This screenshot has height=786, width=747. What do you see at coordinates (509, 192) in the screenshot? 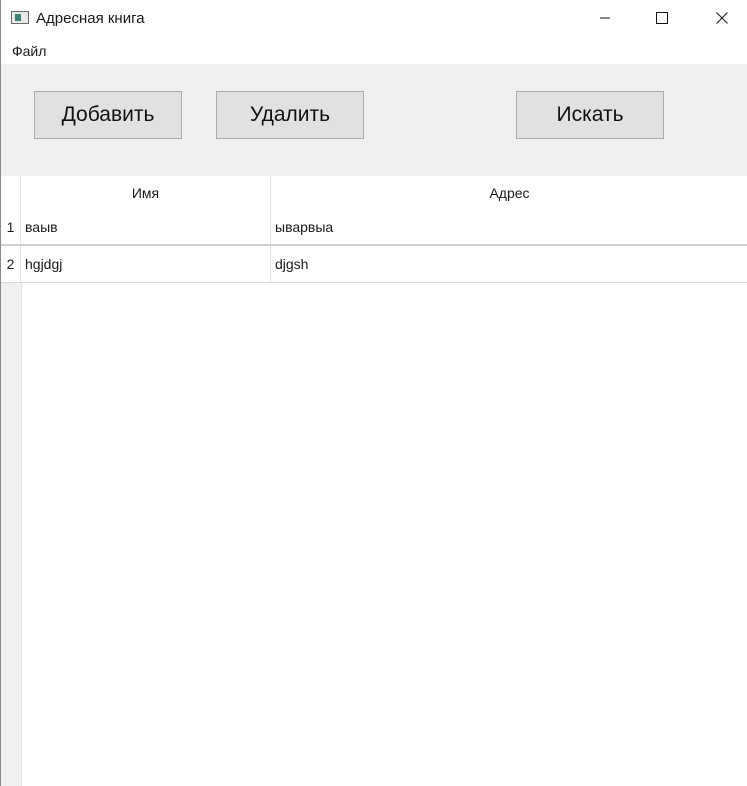
I see `column-header-address: Адрес` at bounding box center [509, 192].